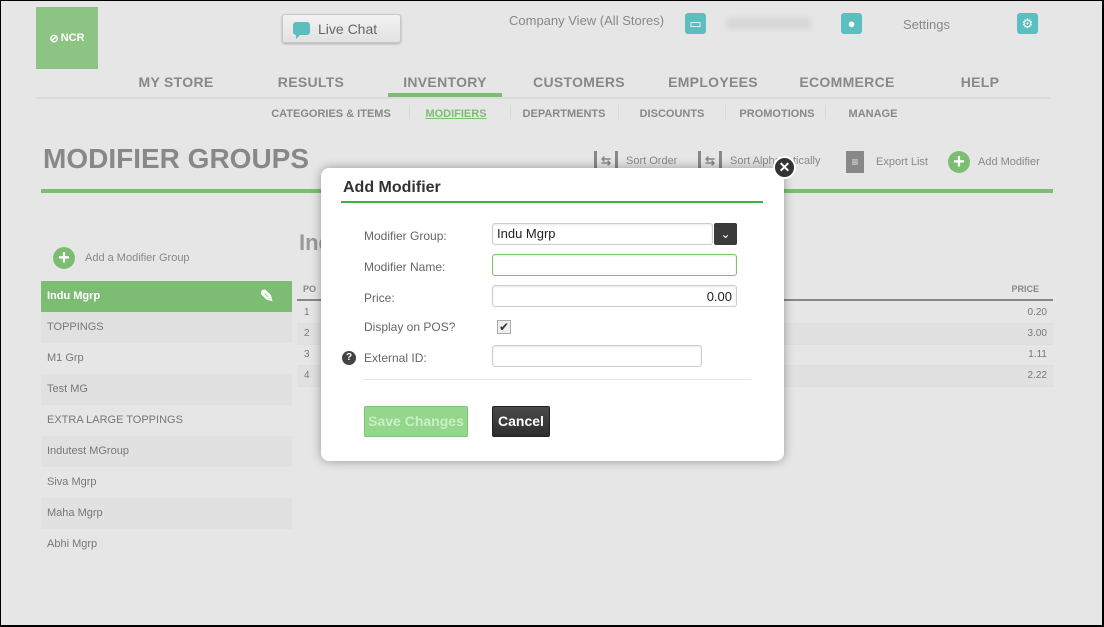 The height and width of the screenshot is (627, 1104). I want to click on subnav-categories-items: CATEGORIES & ITEMS, so click(331, 114).